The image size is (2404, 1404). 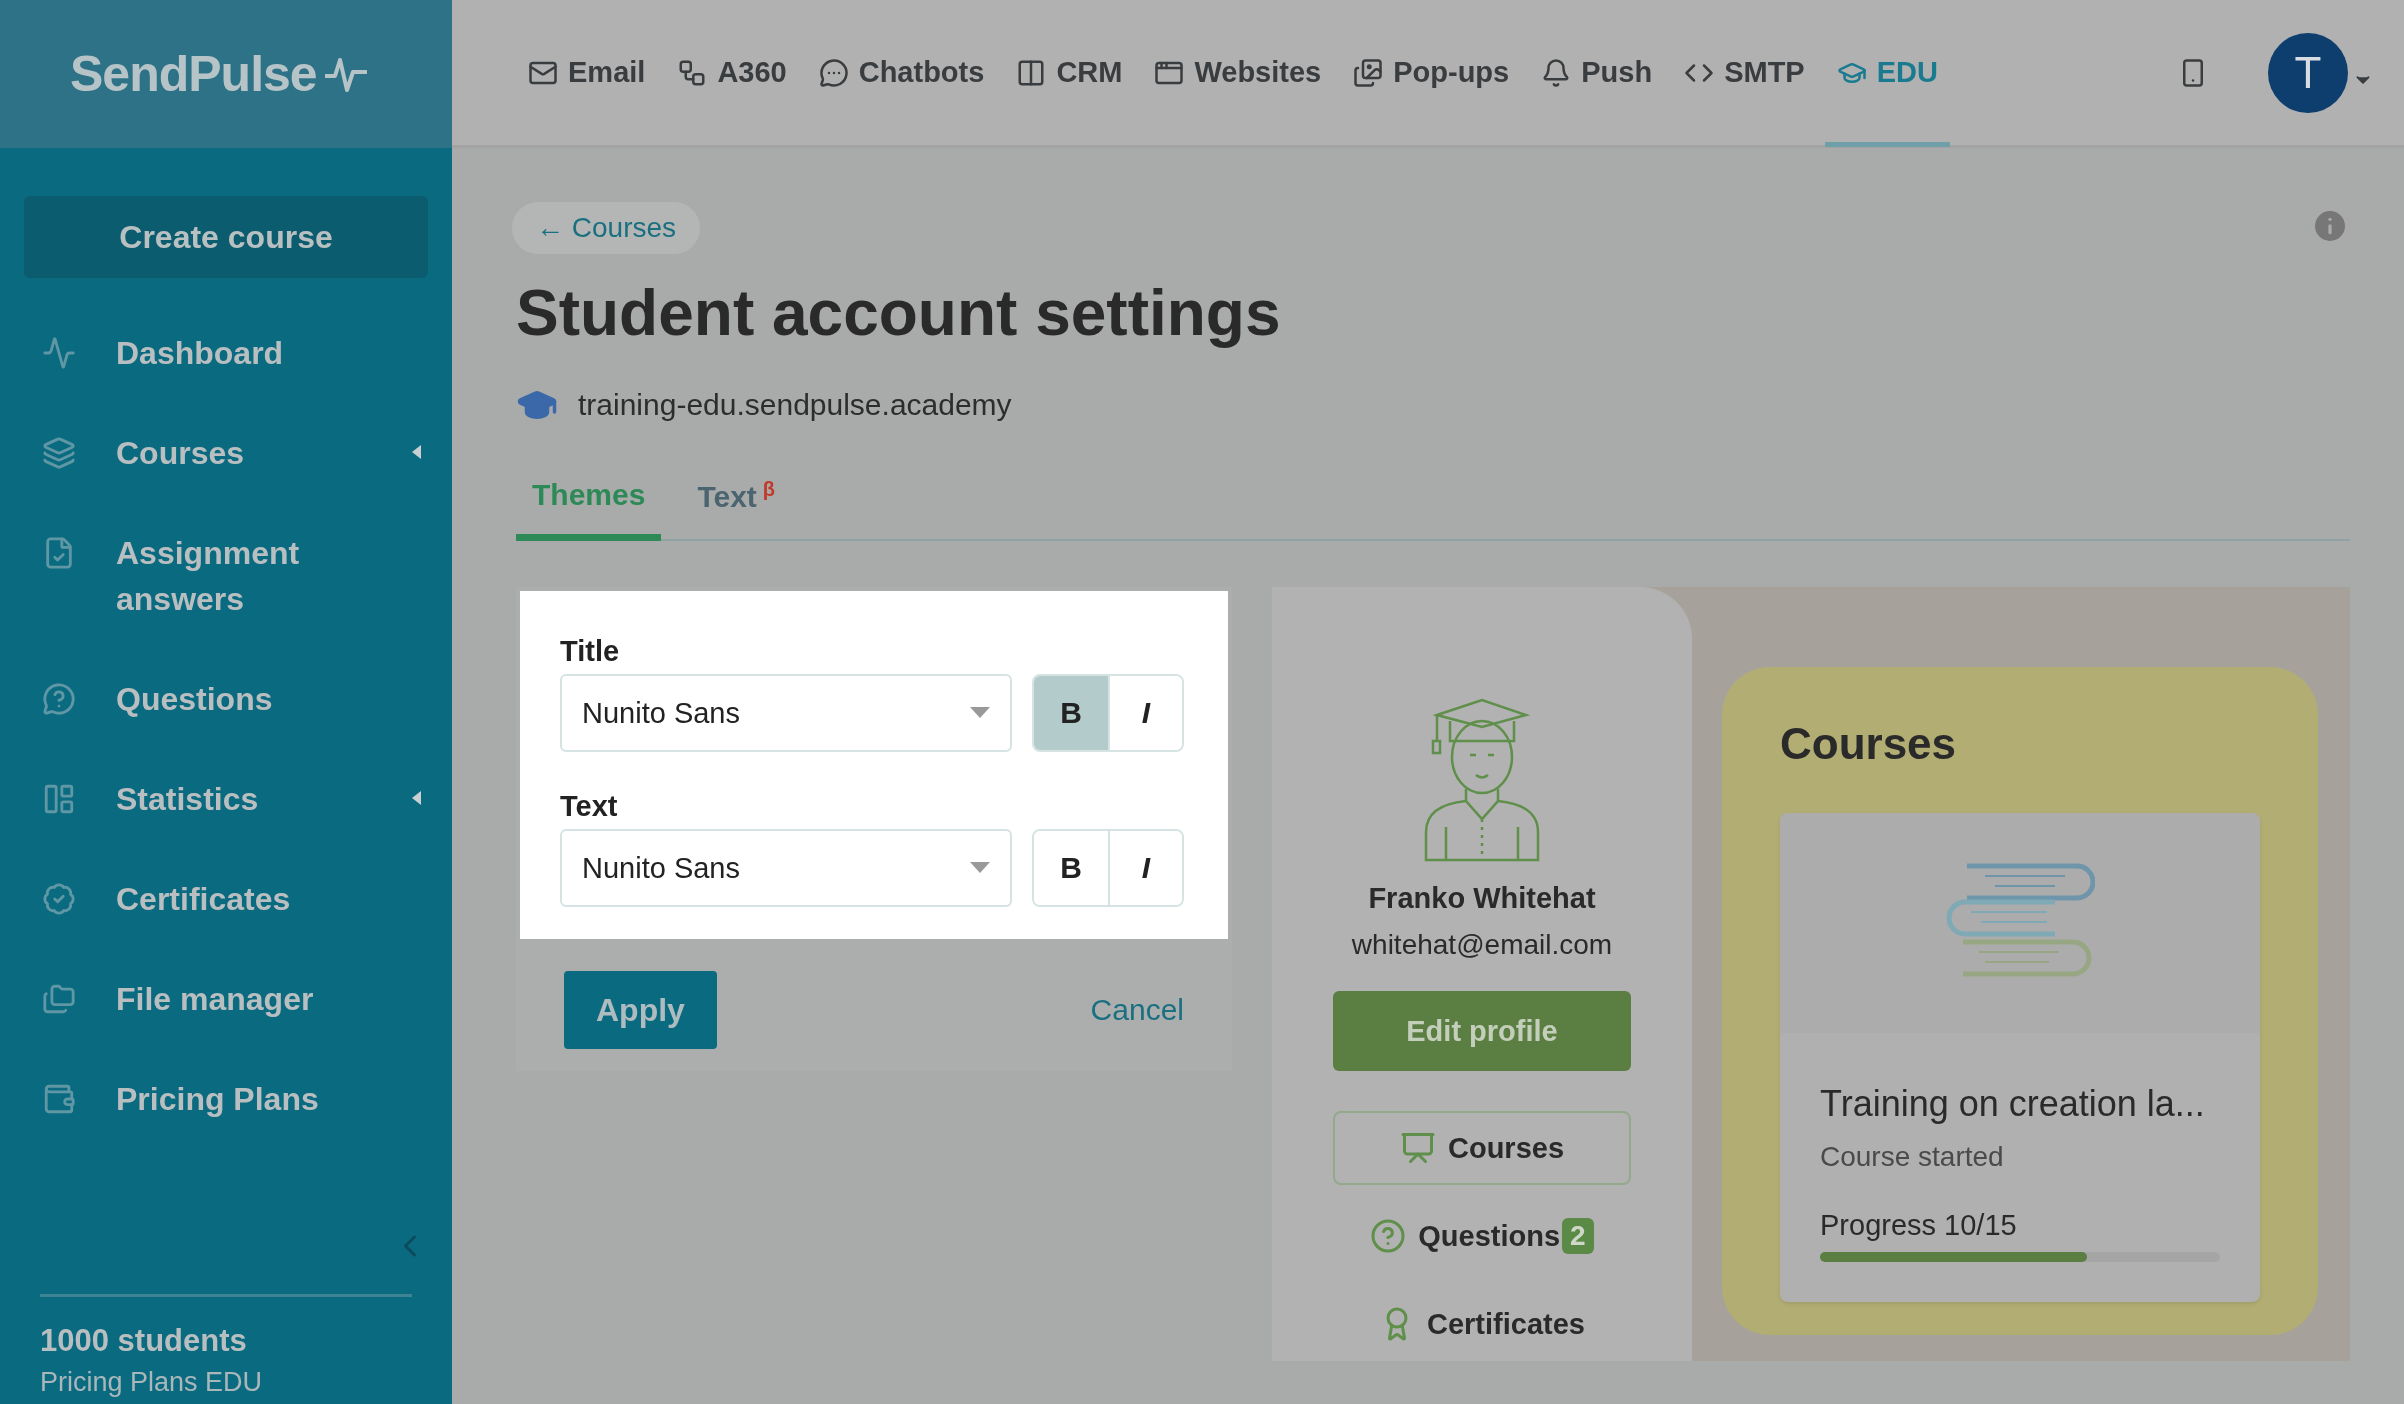 I want to click on edit-profile-button: Edit profile, so click(x=1482, y=1031).